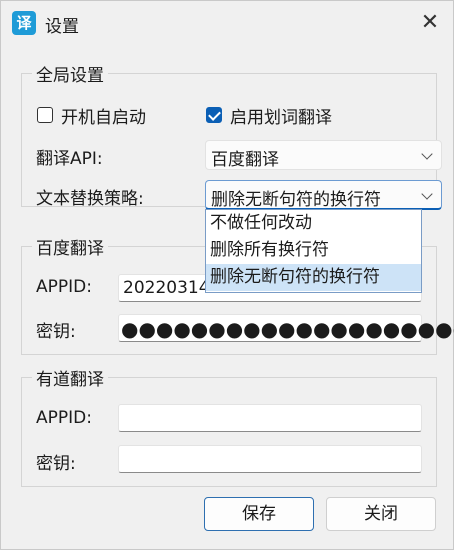 This screenshot has height=550, width=454. I want to click on youdao-key-label: 密钥:, so click(56, 464).